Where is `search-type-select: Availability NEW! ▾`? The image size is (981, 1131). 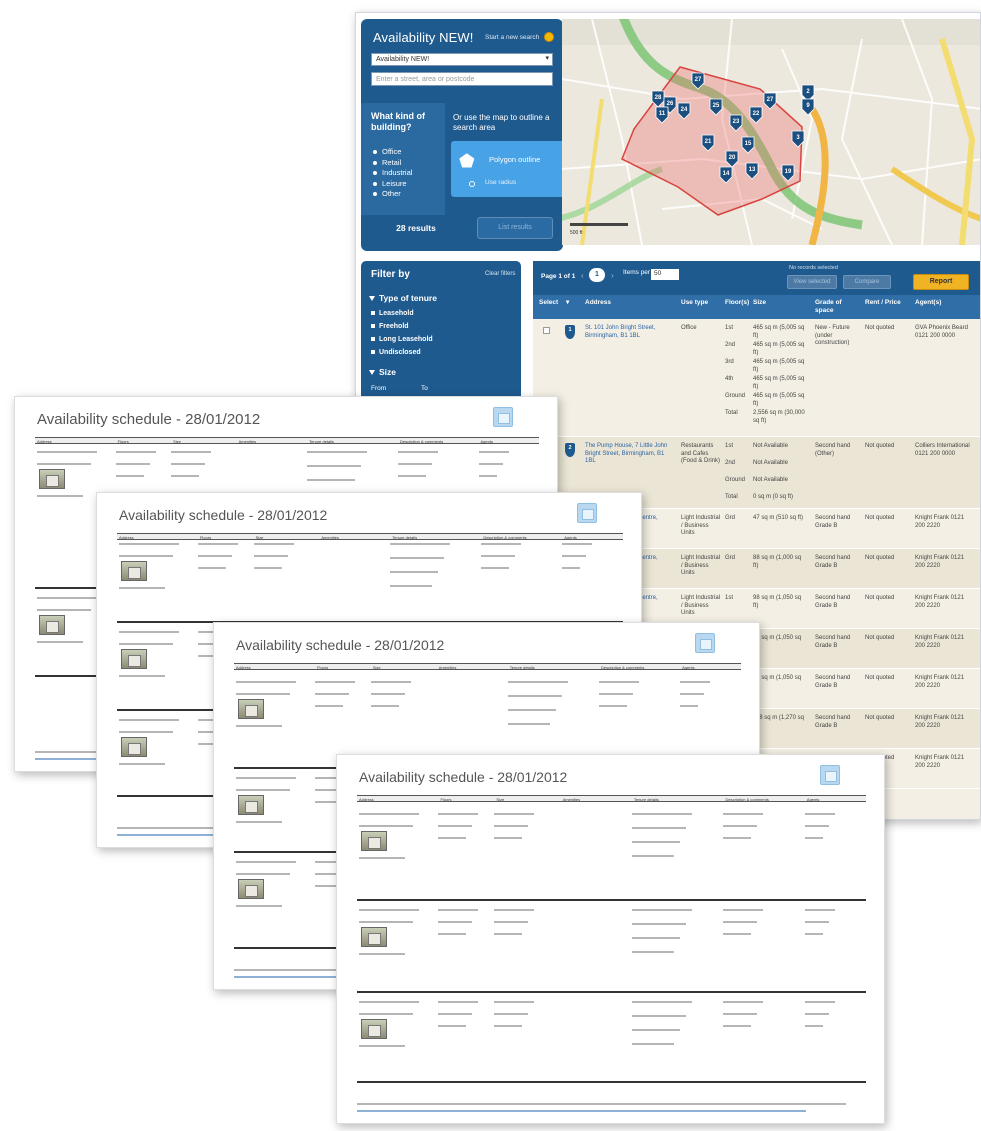 search-type-select: Availability NEW! ▾ is located at coordinates (462, 59).